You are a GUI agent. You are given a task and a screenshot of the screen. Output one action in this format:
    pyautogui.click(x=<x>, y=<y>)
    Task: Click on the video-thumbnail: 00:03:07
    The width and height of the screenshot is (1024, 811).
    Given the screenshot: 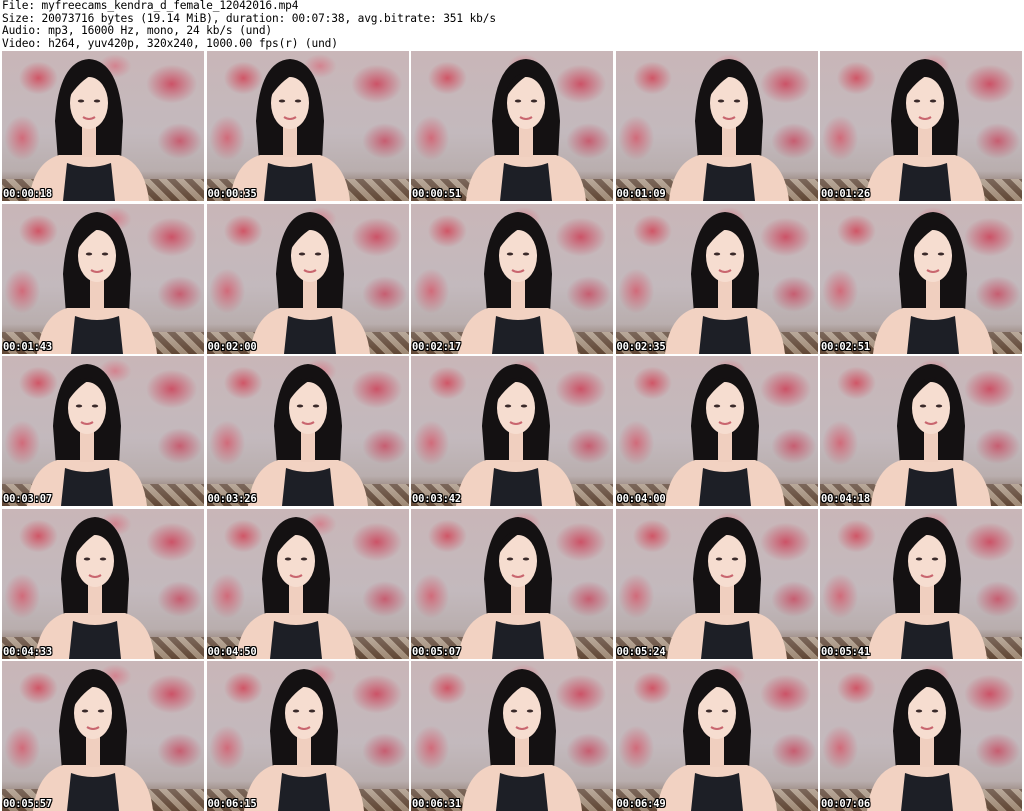 What is the action you would take?
    pyautogui.click(x=103, y=431)
    